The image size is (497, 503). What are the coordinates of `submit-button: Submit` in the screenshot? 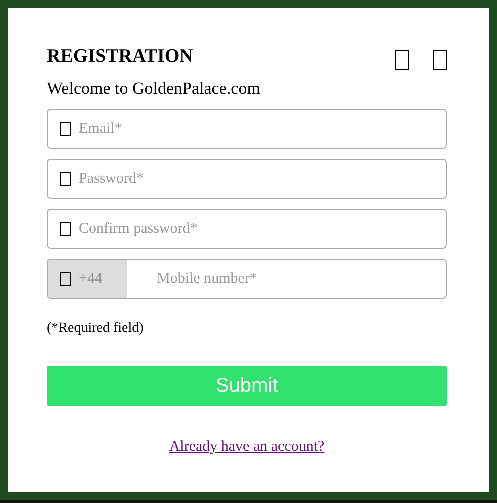 It's located at (247, 386).